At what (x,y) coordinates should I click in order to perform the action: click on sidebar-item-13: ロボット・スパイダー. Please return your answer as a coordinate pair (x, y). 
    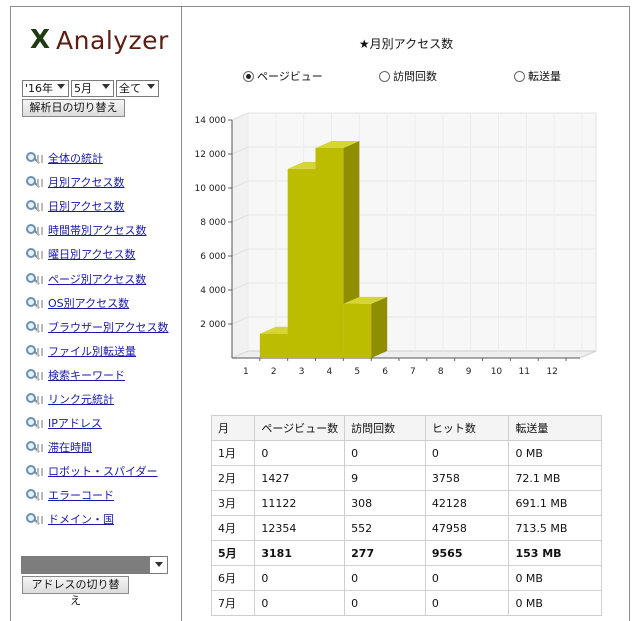
    Looking at the image, I should click on (96, 471).